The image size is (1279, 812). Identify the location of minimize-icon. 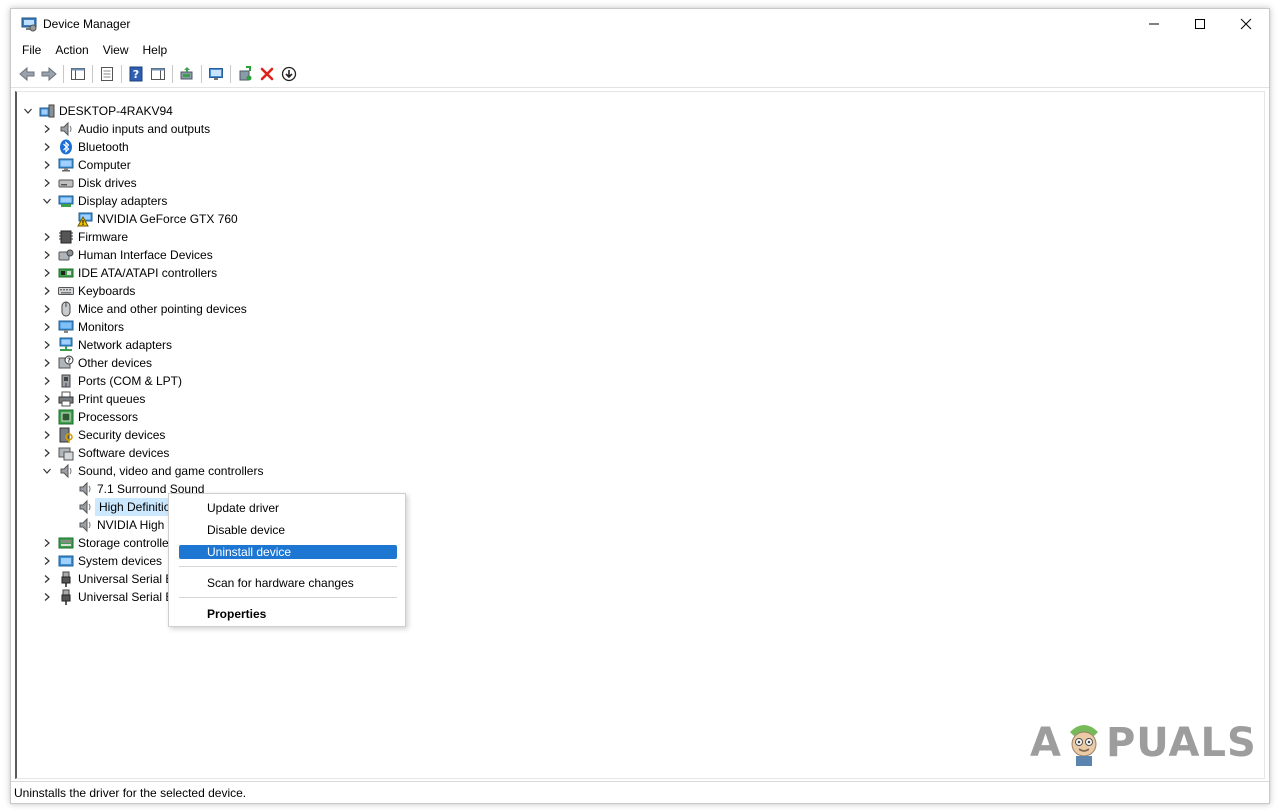
(1154, 24).